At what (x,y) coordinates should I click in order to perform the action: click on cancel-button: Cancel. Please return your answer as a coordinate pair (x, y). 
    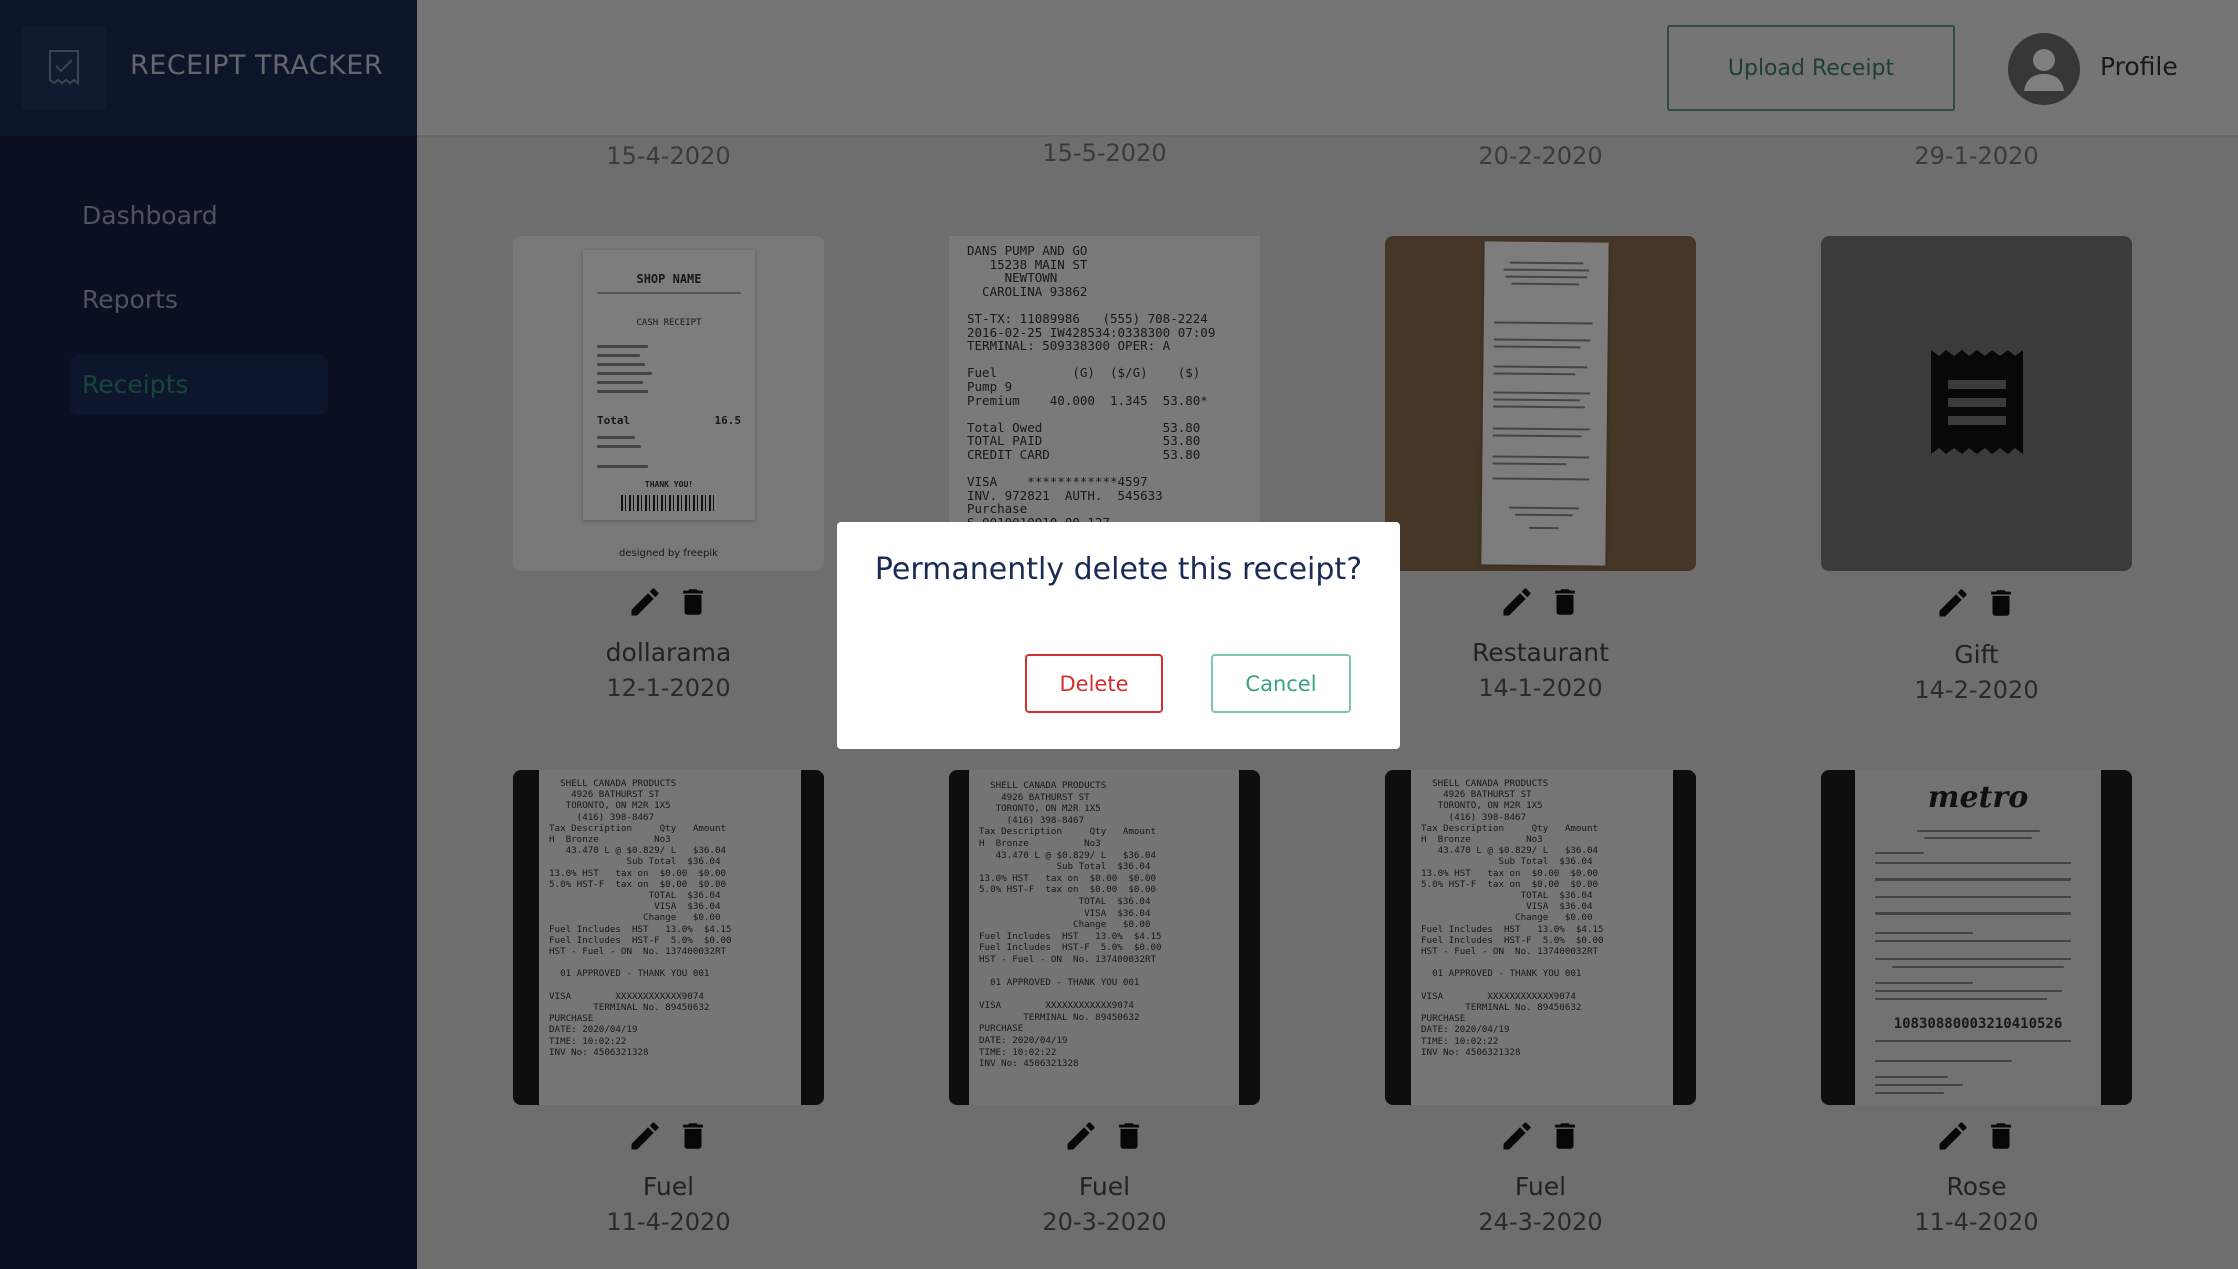
    Looking at the image, I should click on (1281, 683).